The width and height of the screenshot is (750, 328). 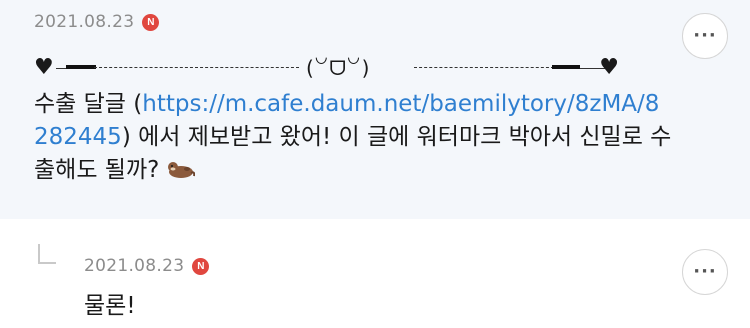 What do you see at coordinates (181, 170) in the screenshot?
I see `otter-icon` at bounding box center [181, 170].